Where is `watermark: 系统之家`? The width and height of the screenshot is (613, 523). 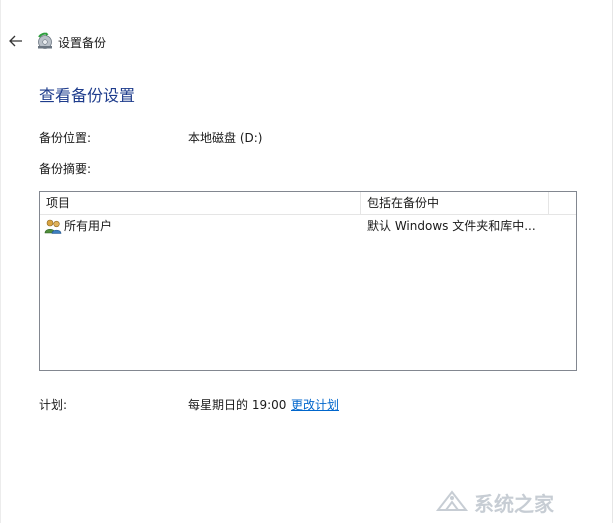 watermark: 系统之家 is located at coordinates (519, 502).